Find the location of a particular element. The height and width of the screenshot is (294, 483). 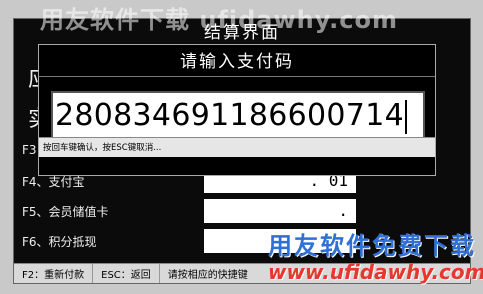

pay-row-member-card-label: F5、会员储值卡 is located at coordinates (65, 212).